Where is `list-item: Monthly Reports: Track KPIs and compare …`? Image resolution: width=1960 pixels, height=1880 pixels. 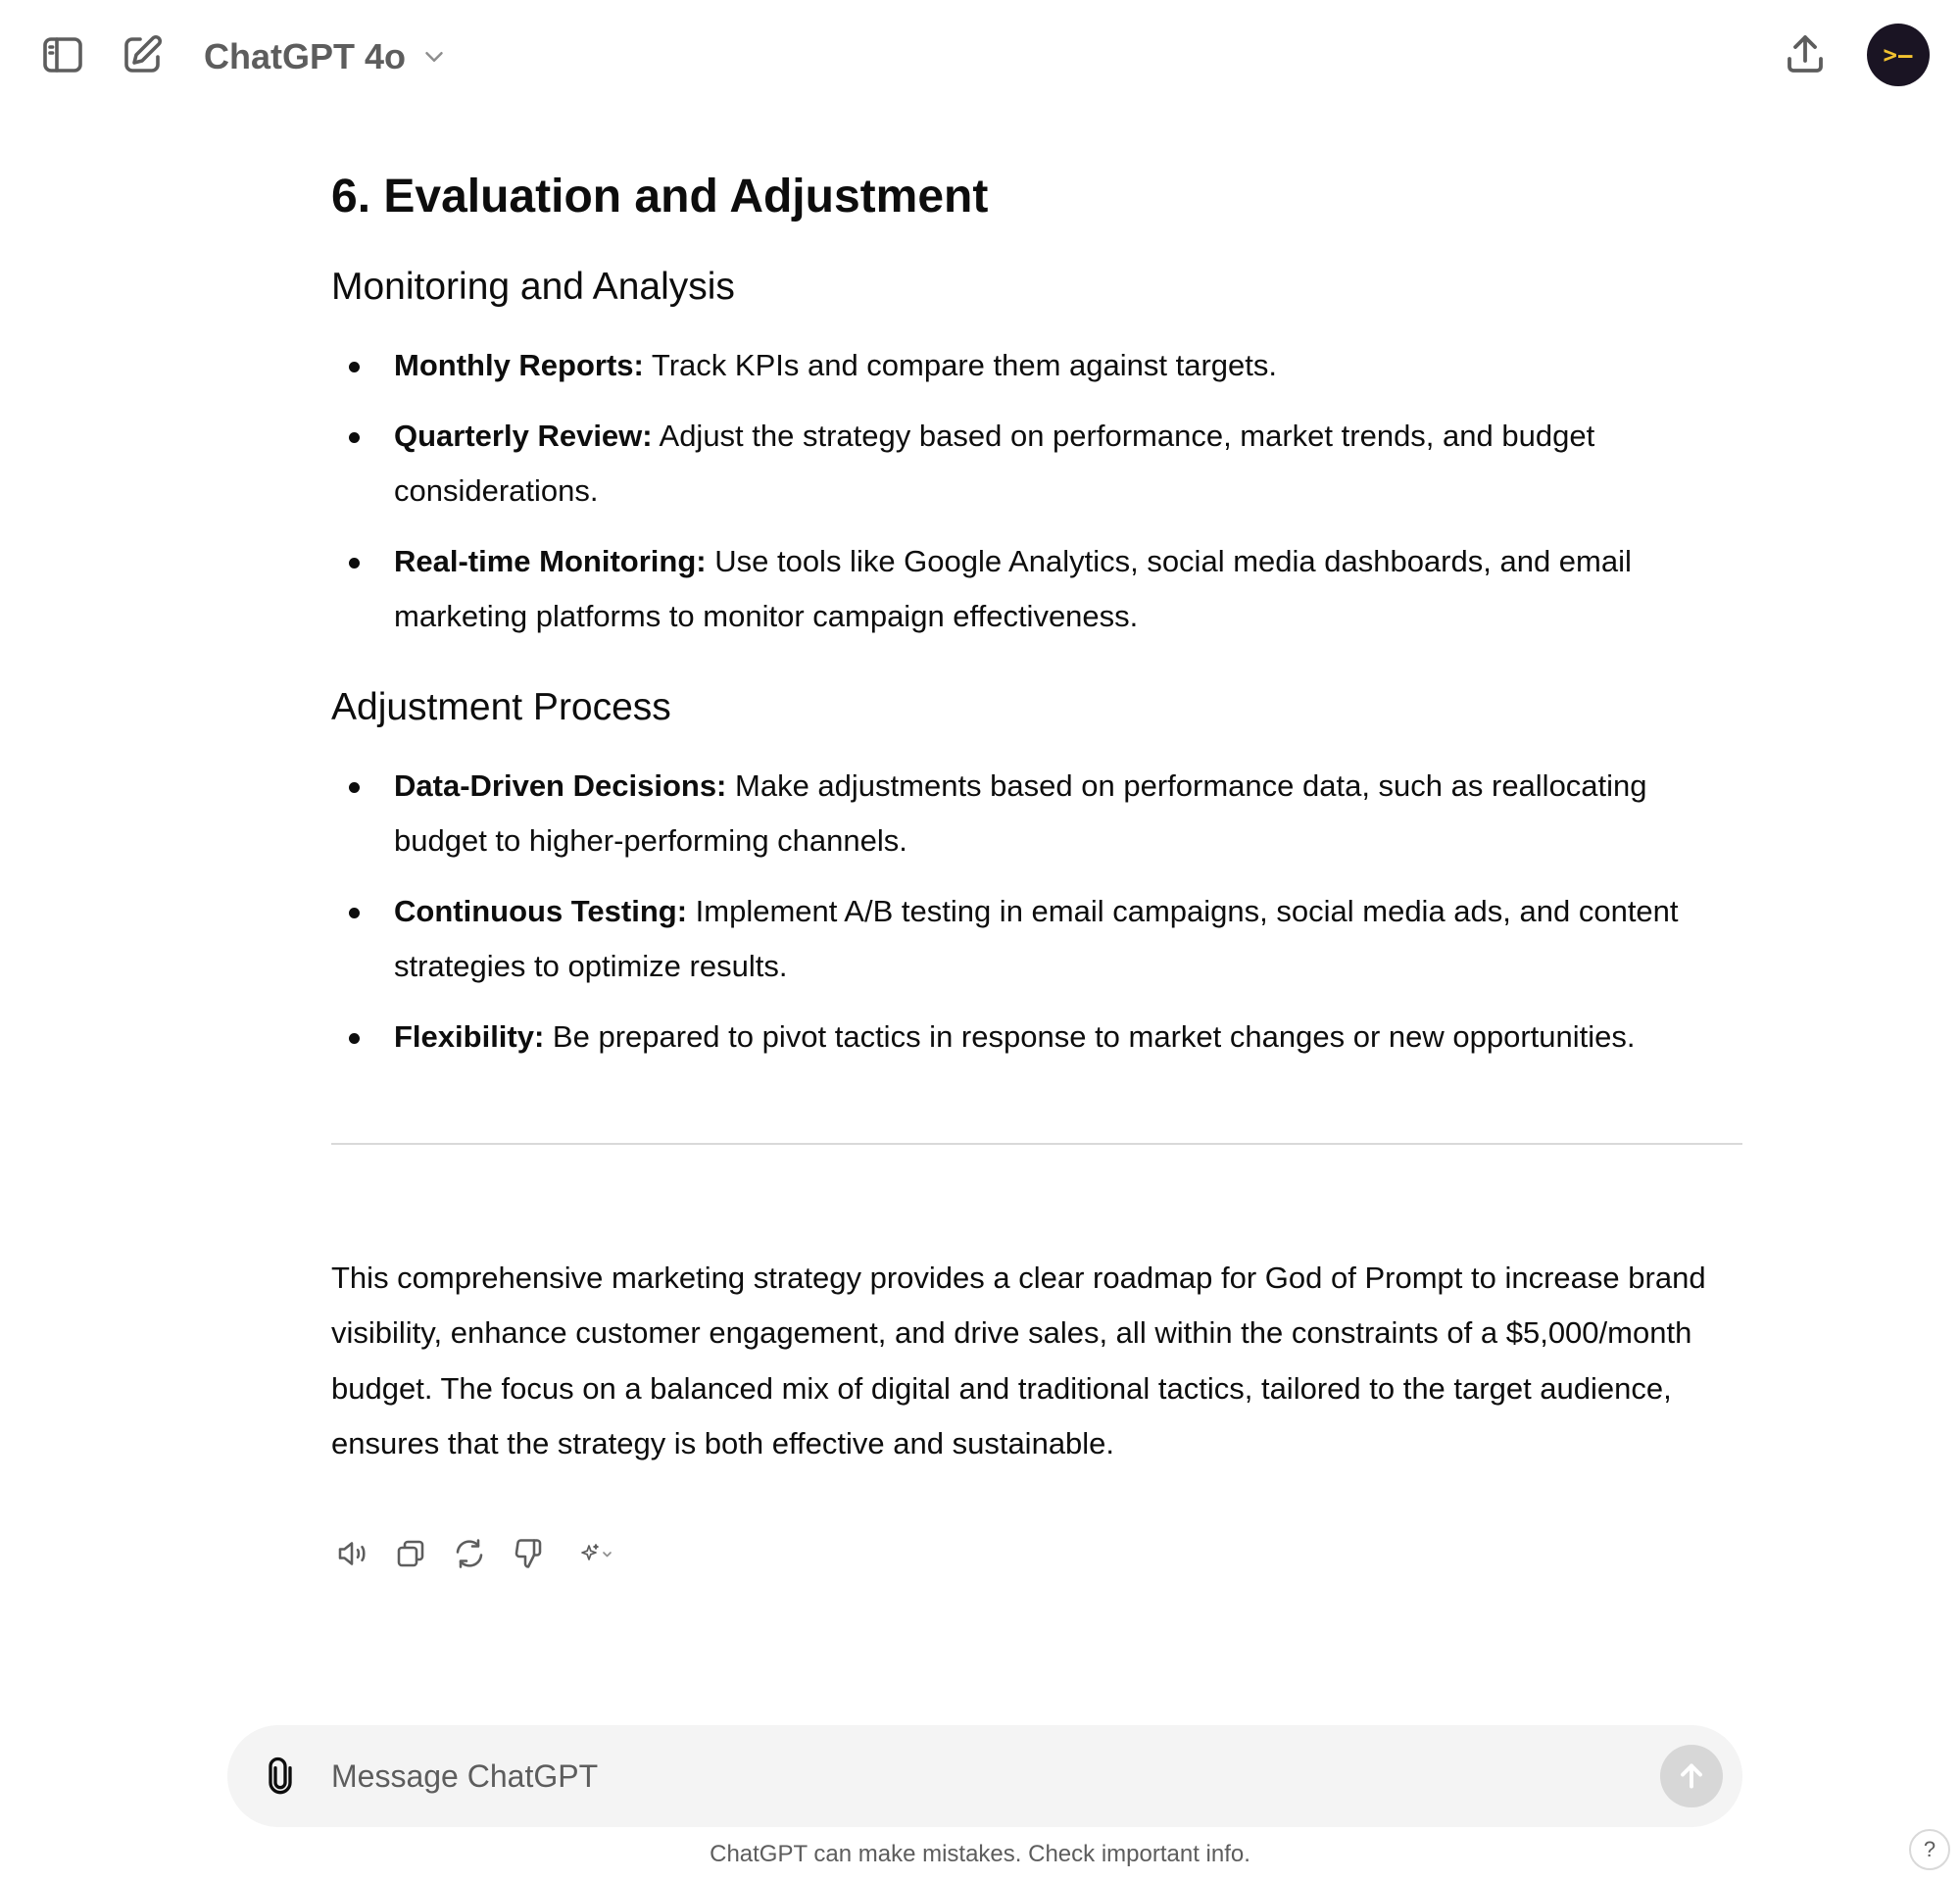
list-item: Monthly Reports: Track KPIs and compare … is located at coordinates (1036, 365).